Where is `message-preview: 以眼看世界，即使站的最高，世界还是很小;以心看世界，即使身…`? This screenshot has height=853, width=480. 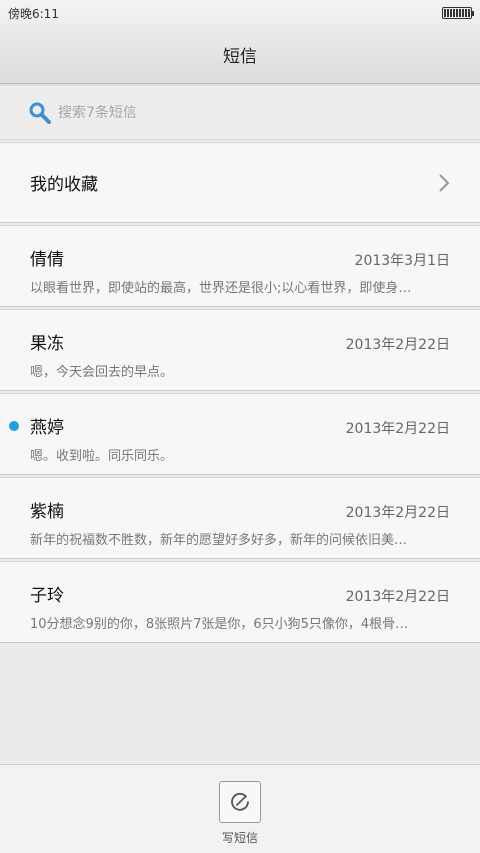
message-preview: 以眼看世界，即使站的最高，世界还是很小;以心看世界，即使身… is located at coordinates (221, 288).